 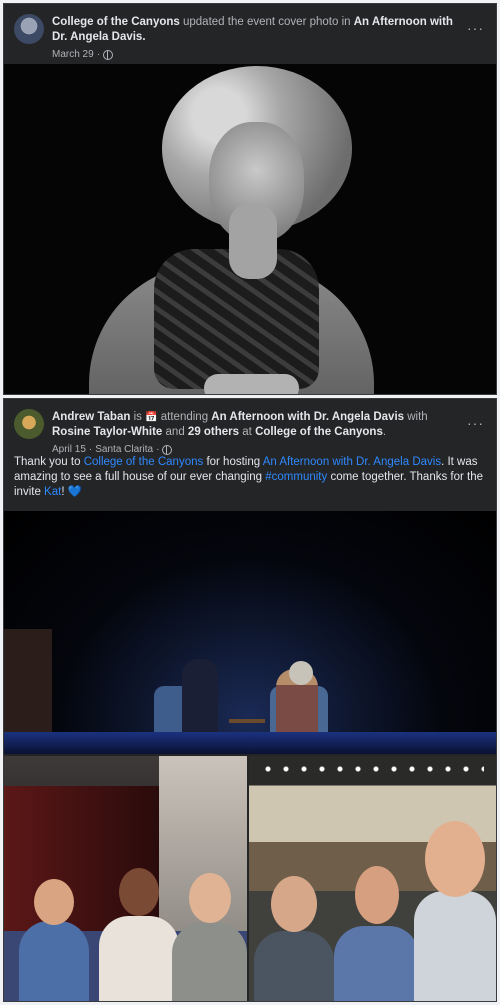 What do you see at coordinates (29, 29) in the screenshot?
I see `college-avatar` at bounding box center [29, 29].